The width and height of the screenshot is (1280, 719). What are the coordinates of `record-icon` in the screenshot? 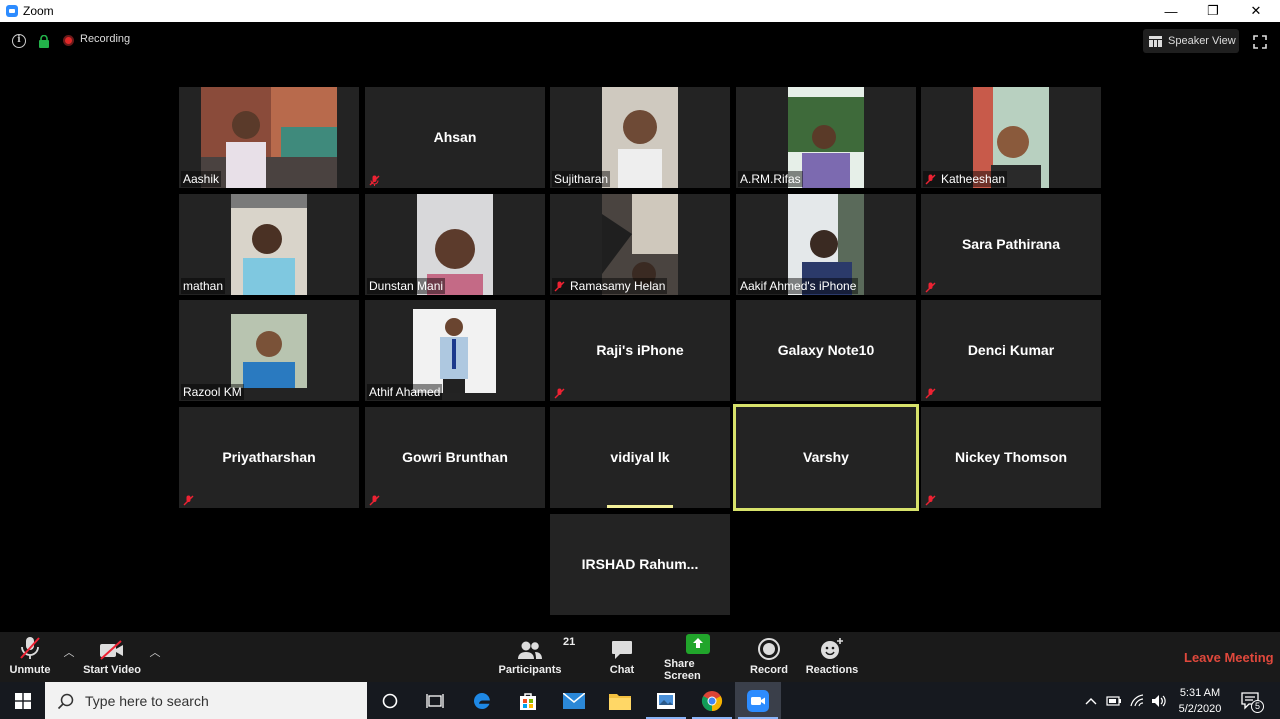 It's located at (769, 649).